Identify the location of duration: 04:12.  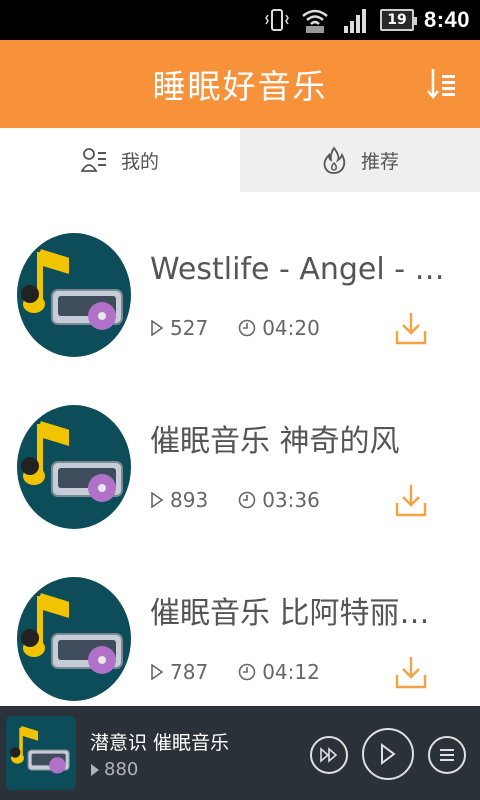
(291, 672).